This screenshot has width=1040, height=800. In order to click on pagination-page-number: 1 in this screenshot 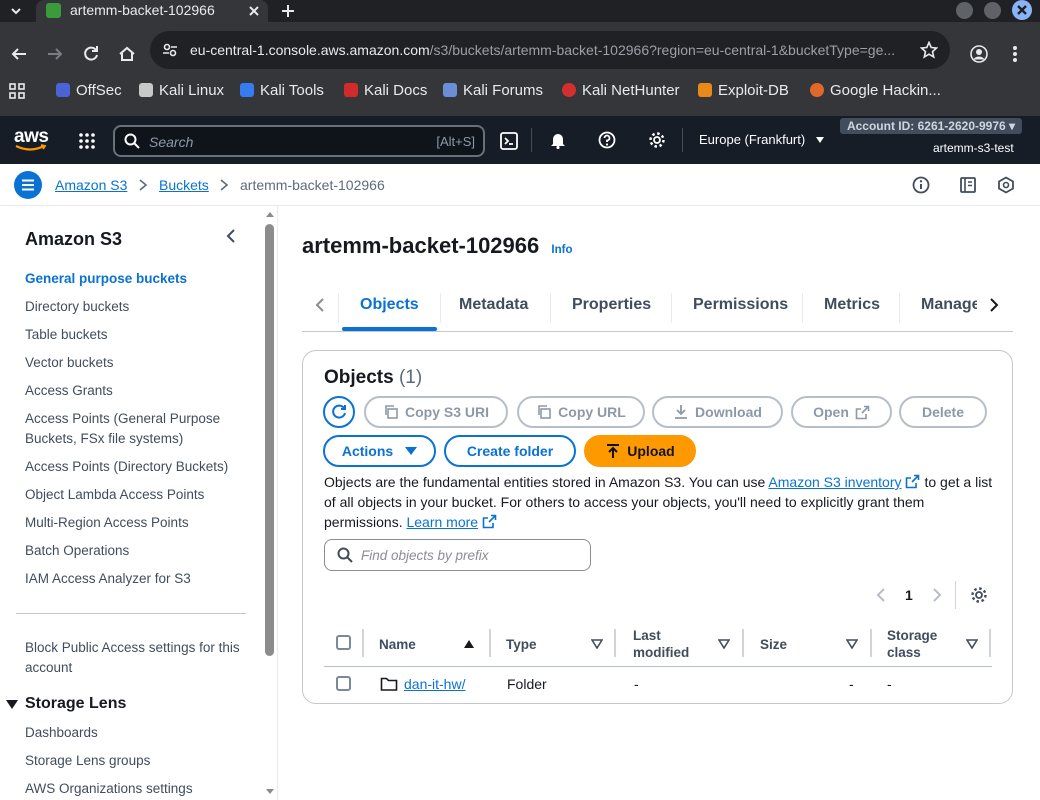, I will do `click(909, 595)`.